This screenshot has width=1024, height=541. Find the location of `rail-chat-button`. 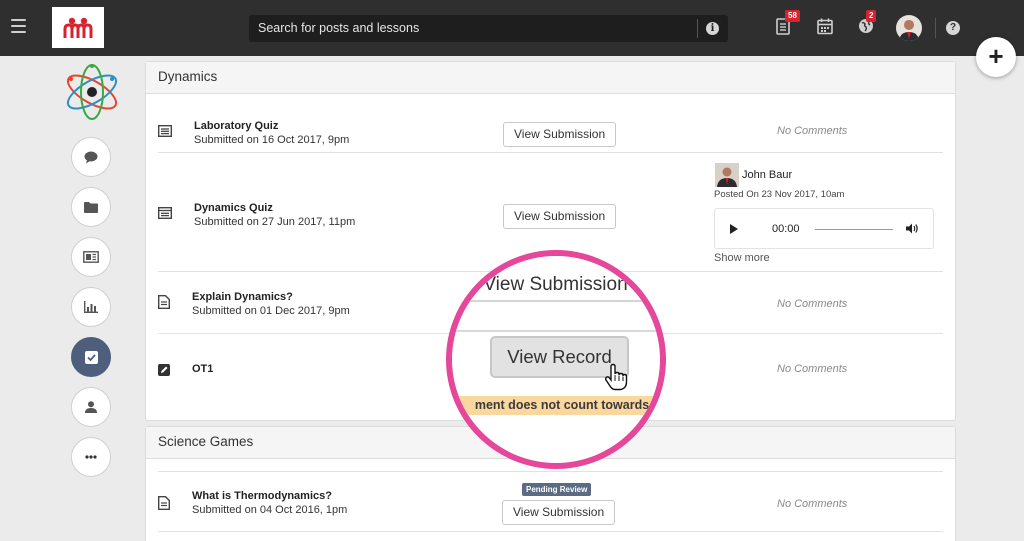

rail-chat-button is located at coordinates (91, 157).